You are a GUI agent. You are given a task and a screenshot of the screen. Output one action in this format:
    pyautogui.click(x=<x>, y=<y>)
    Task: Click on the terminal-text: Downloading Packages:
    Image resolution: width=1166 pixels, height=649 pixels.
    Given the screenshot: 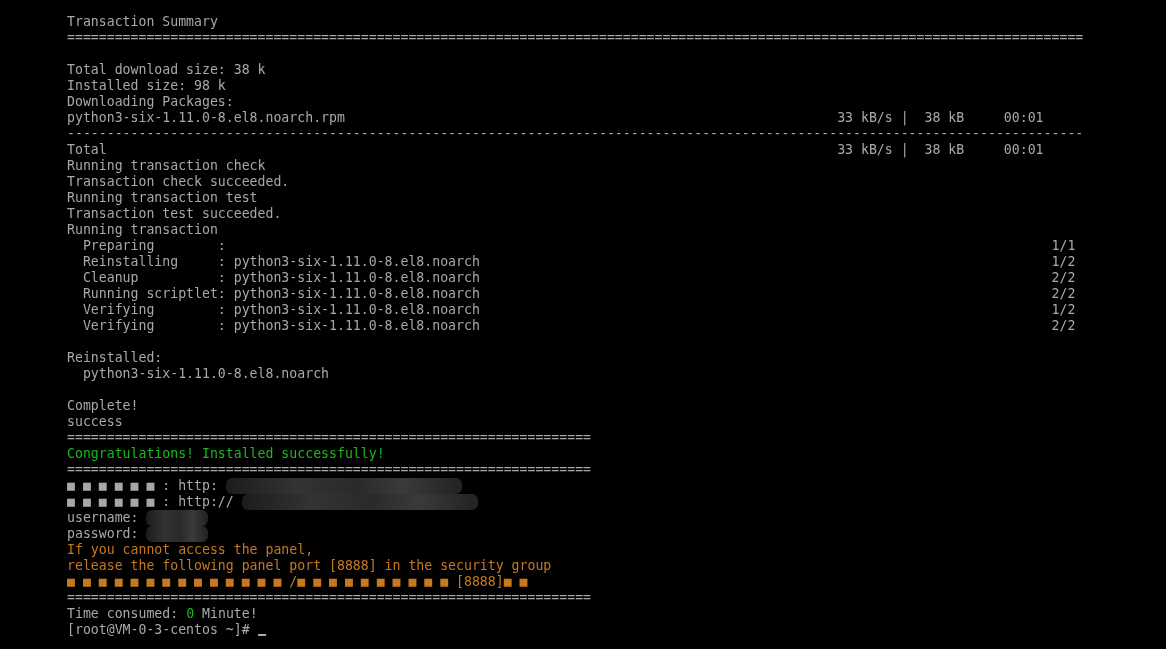 What is the action you would take?
    pyautogui.click(x=150, y=102)
    